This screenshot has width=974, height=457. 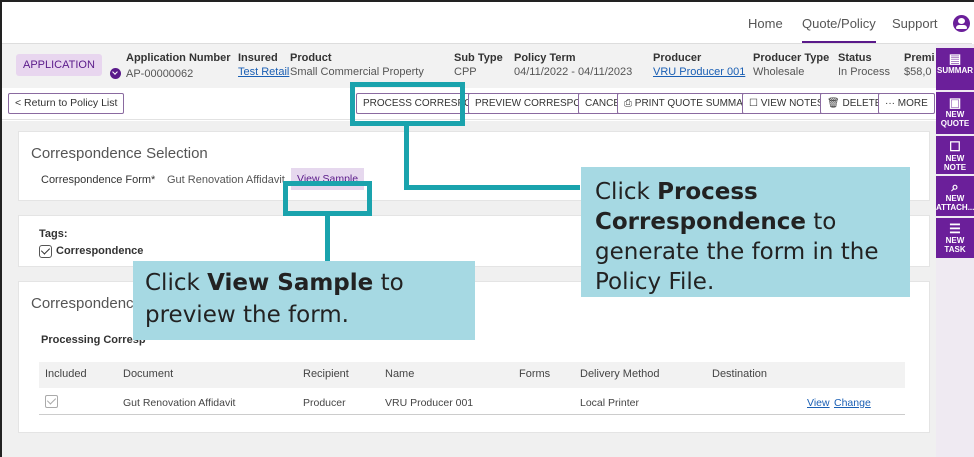 What do you see at coordinates (258, 58) in the screenshot?
I see `info-label: Insured` at bounding box center [258, 58].